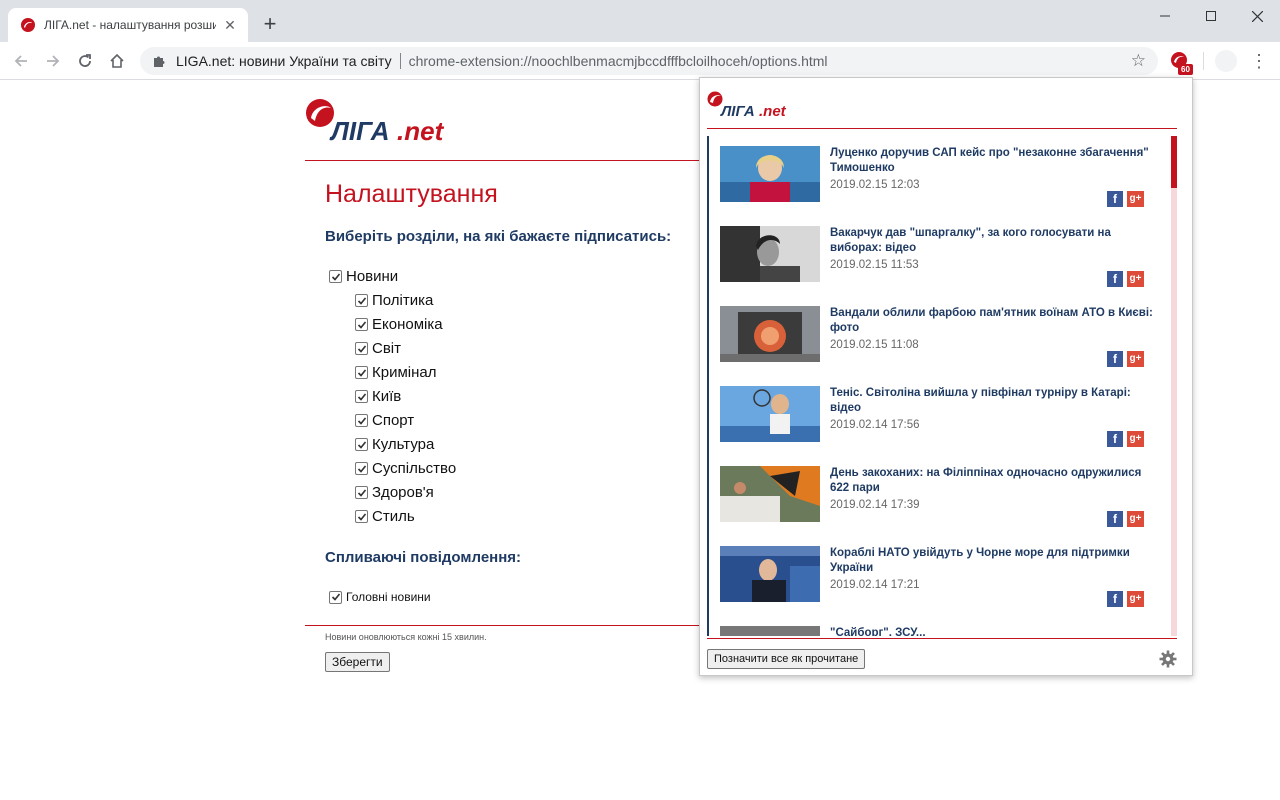  I want to click on checkbox-category: Світ, so click(378, 348).